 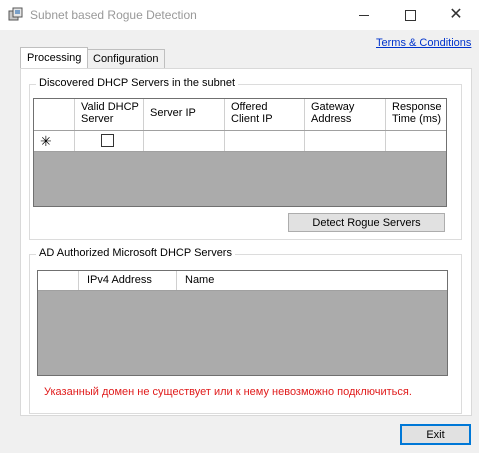 I want to click on exit-button: Exit, so click(x=435, y=434).